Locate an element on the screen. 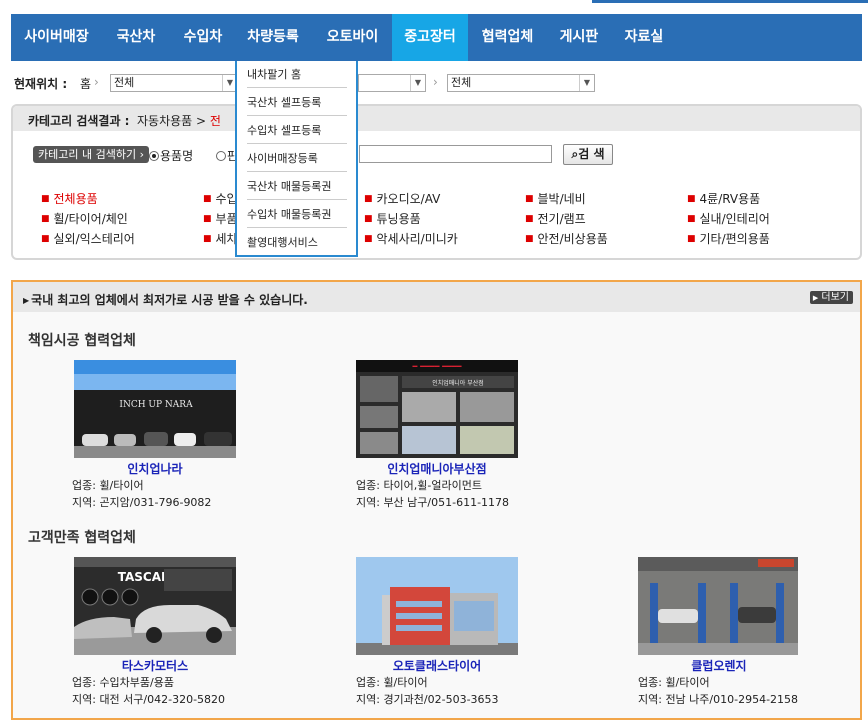 The height and width of the screenshot is (728, 868). category-link: ■ 악세사리/미니카 is located at coordinates (411, 238).